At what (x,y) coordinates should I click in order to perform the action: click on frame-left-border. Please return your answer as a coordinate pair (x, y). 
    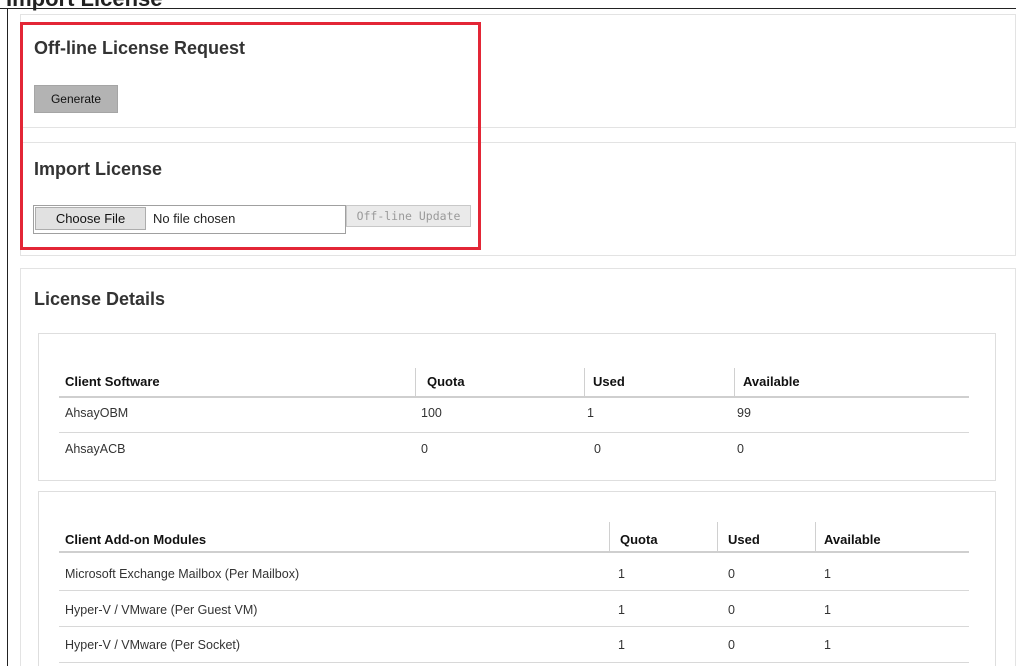
    Looking at the image, I should click on (7, 337).